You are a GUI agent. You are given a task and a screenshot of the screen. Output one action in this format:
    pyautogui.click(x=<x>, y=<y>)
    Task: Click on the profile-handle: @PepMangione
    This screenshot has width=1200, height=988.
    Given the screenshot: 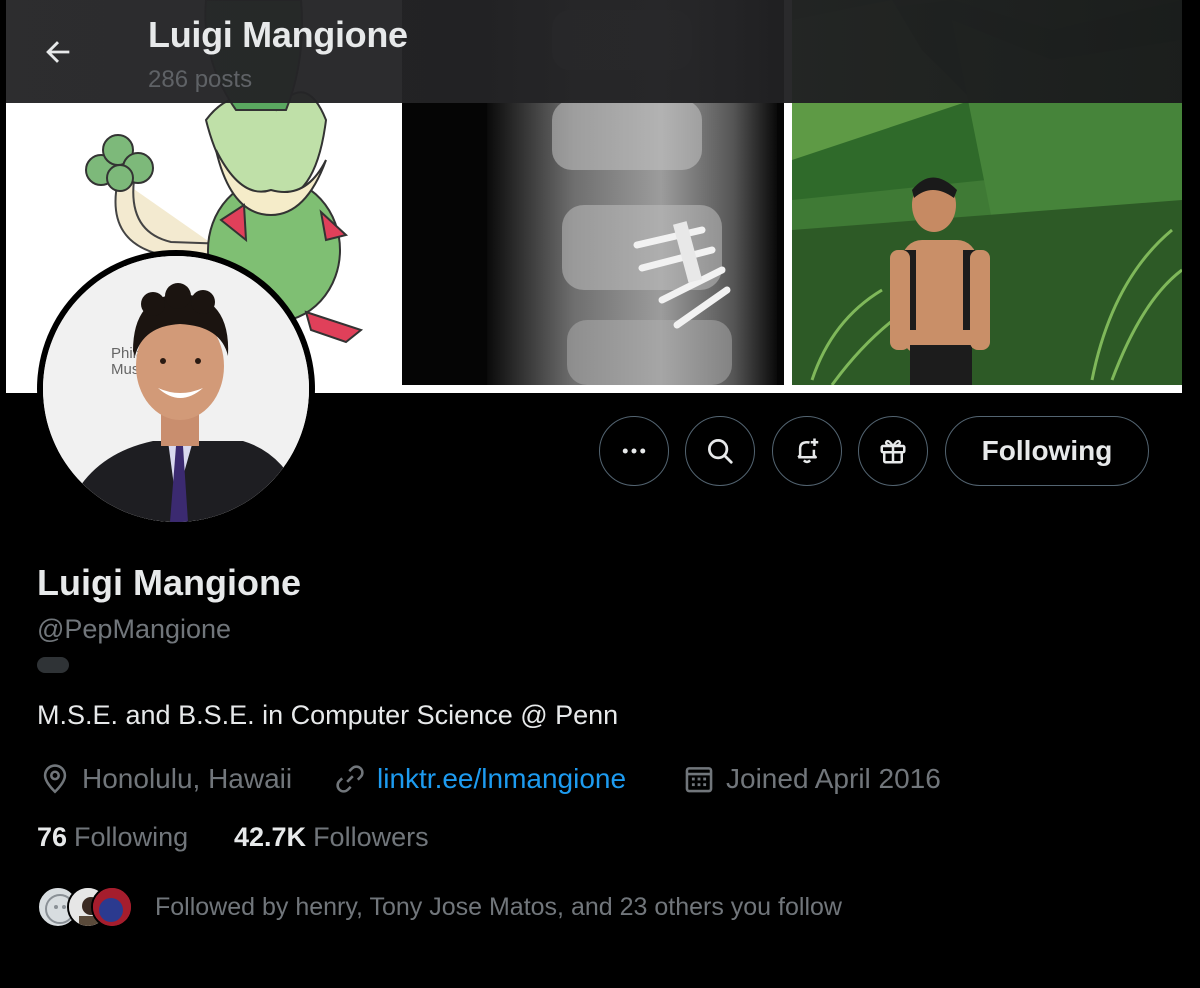 What is the action you would take?
    pyautogui.click(x=134, y=629)
    